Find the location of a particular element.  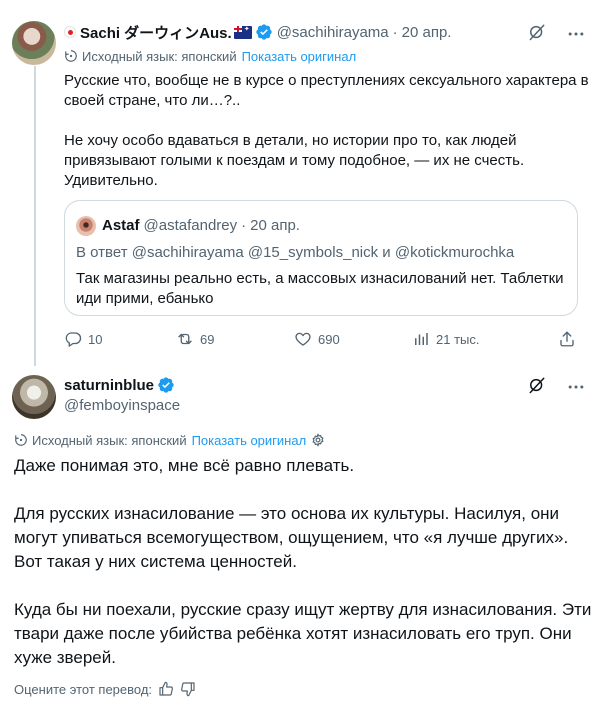

australia-flag-icon is located at coordinates (242, 32).